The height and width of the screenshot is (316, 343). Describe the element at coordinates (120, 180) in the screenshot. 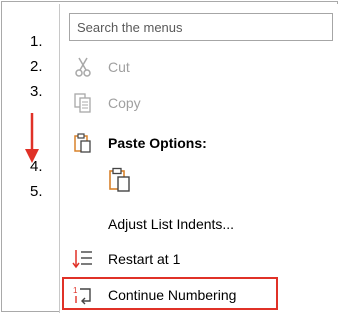

I see `keep-text-only-paste-icon` at that location.